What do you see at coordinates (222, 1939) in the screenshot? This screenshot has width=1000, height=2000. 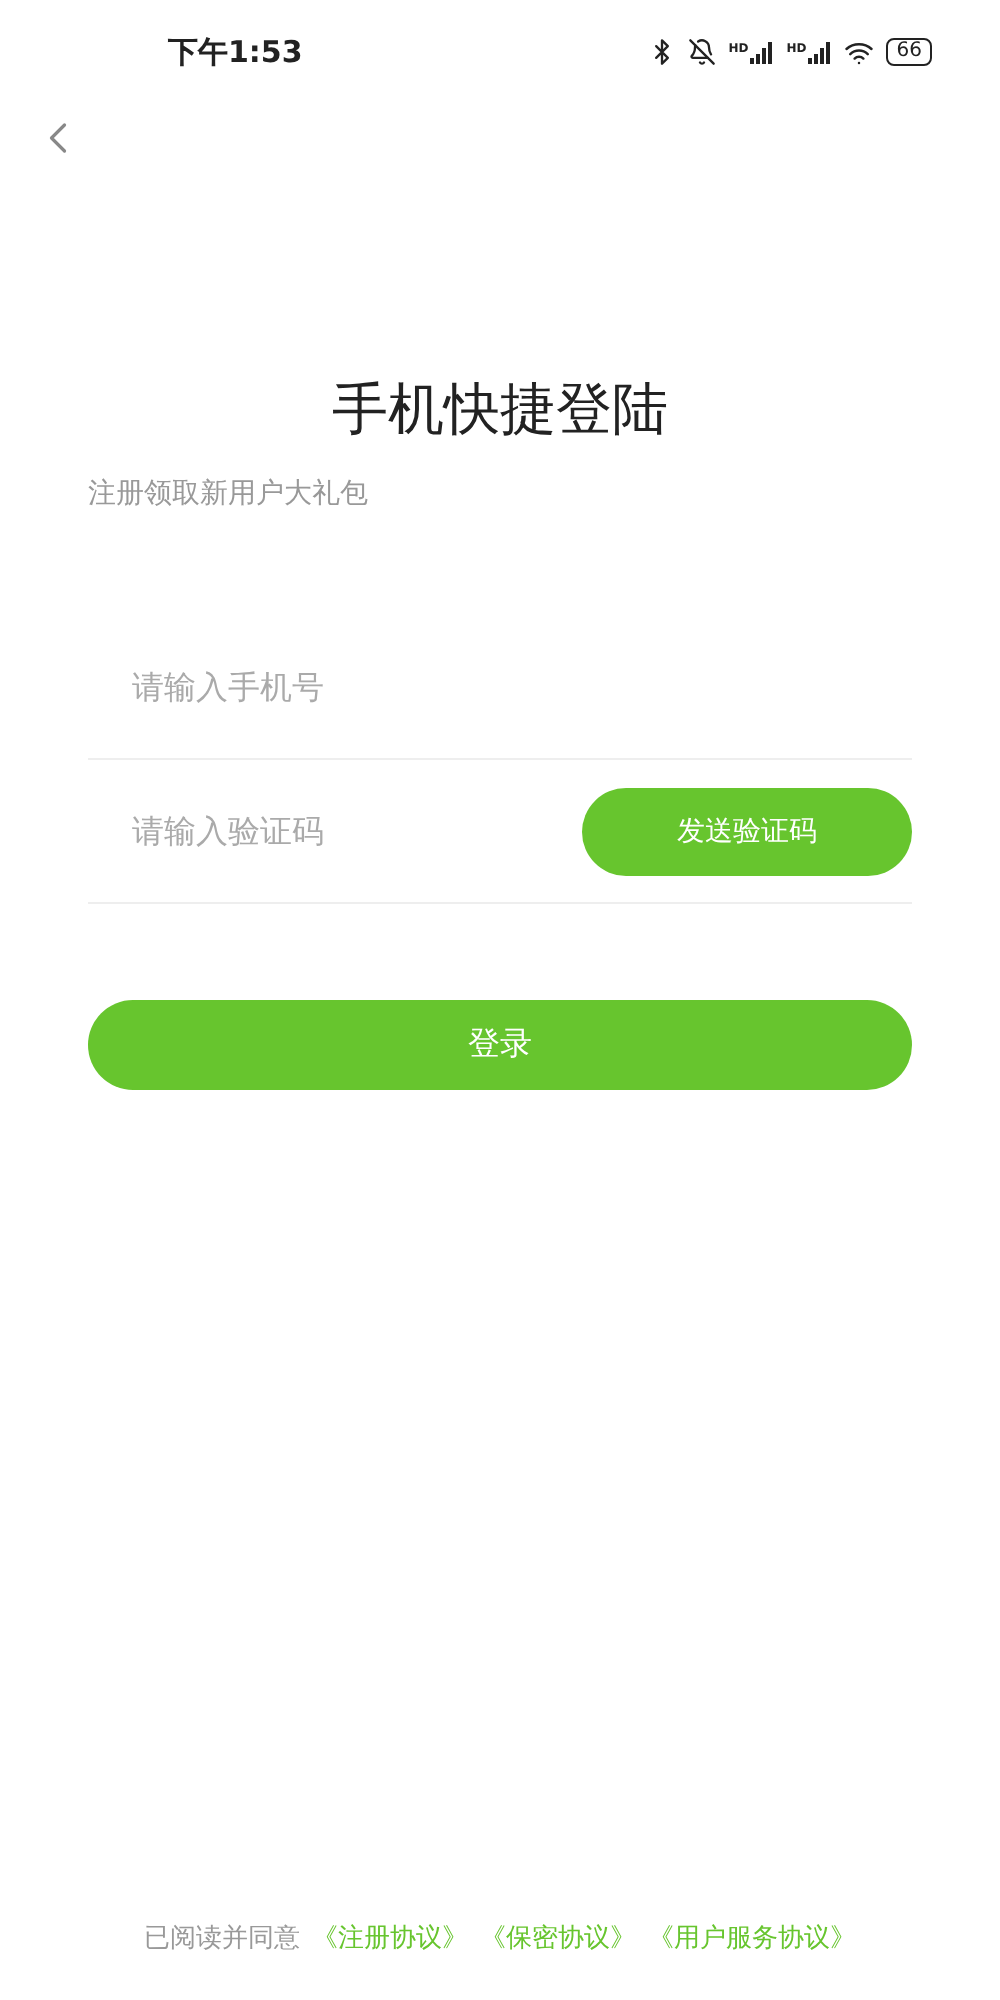 I see `agreement-text: 已阅读并同意` at bounding box center [222, 1939].